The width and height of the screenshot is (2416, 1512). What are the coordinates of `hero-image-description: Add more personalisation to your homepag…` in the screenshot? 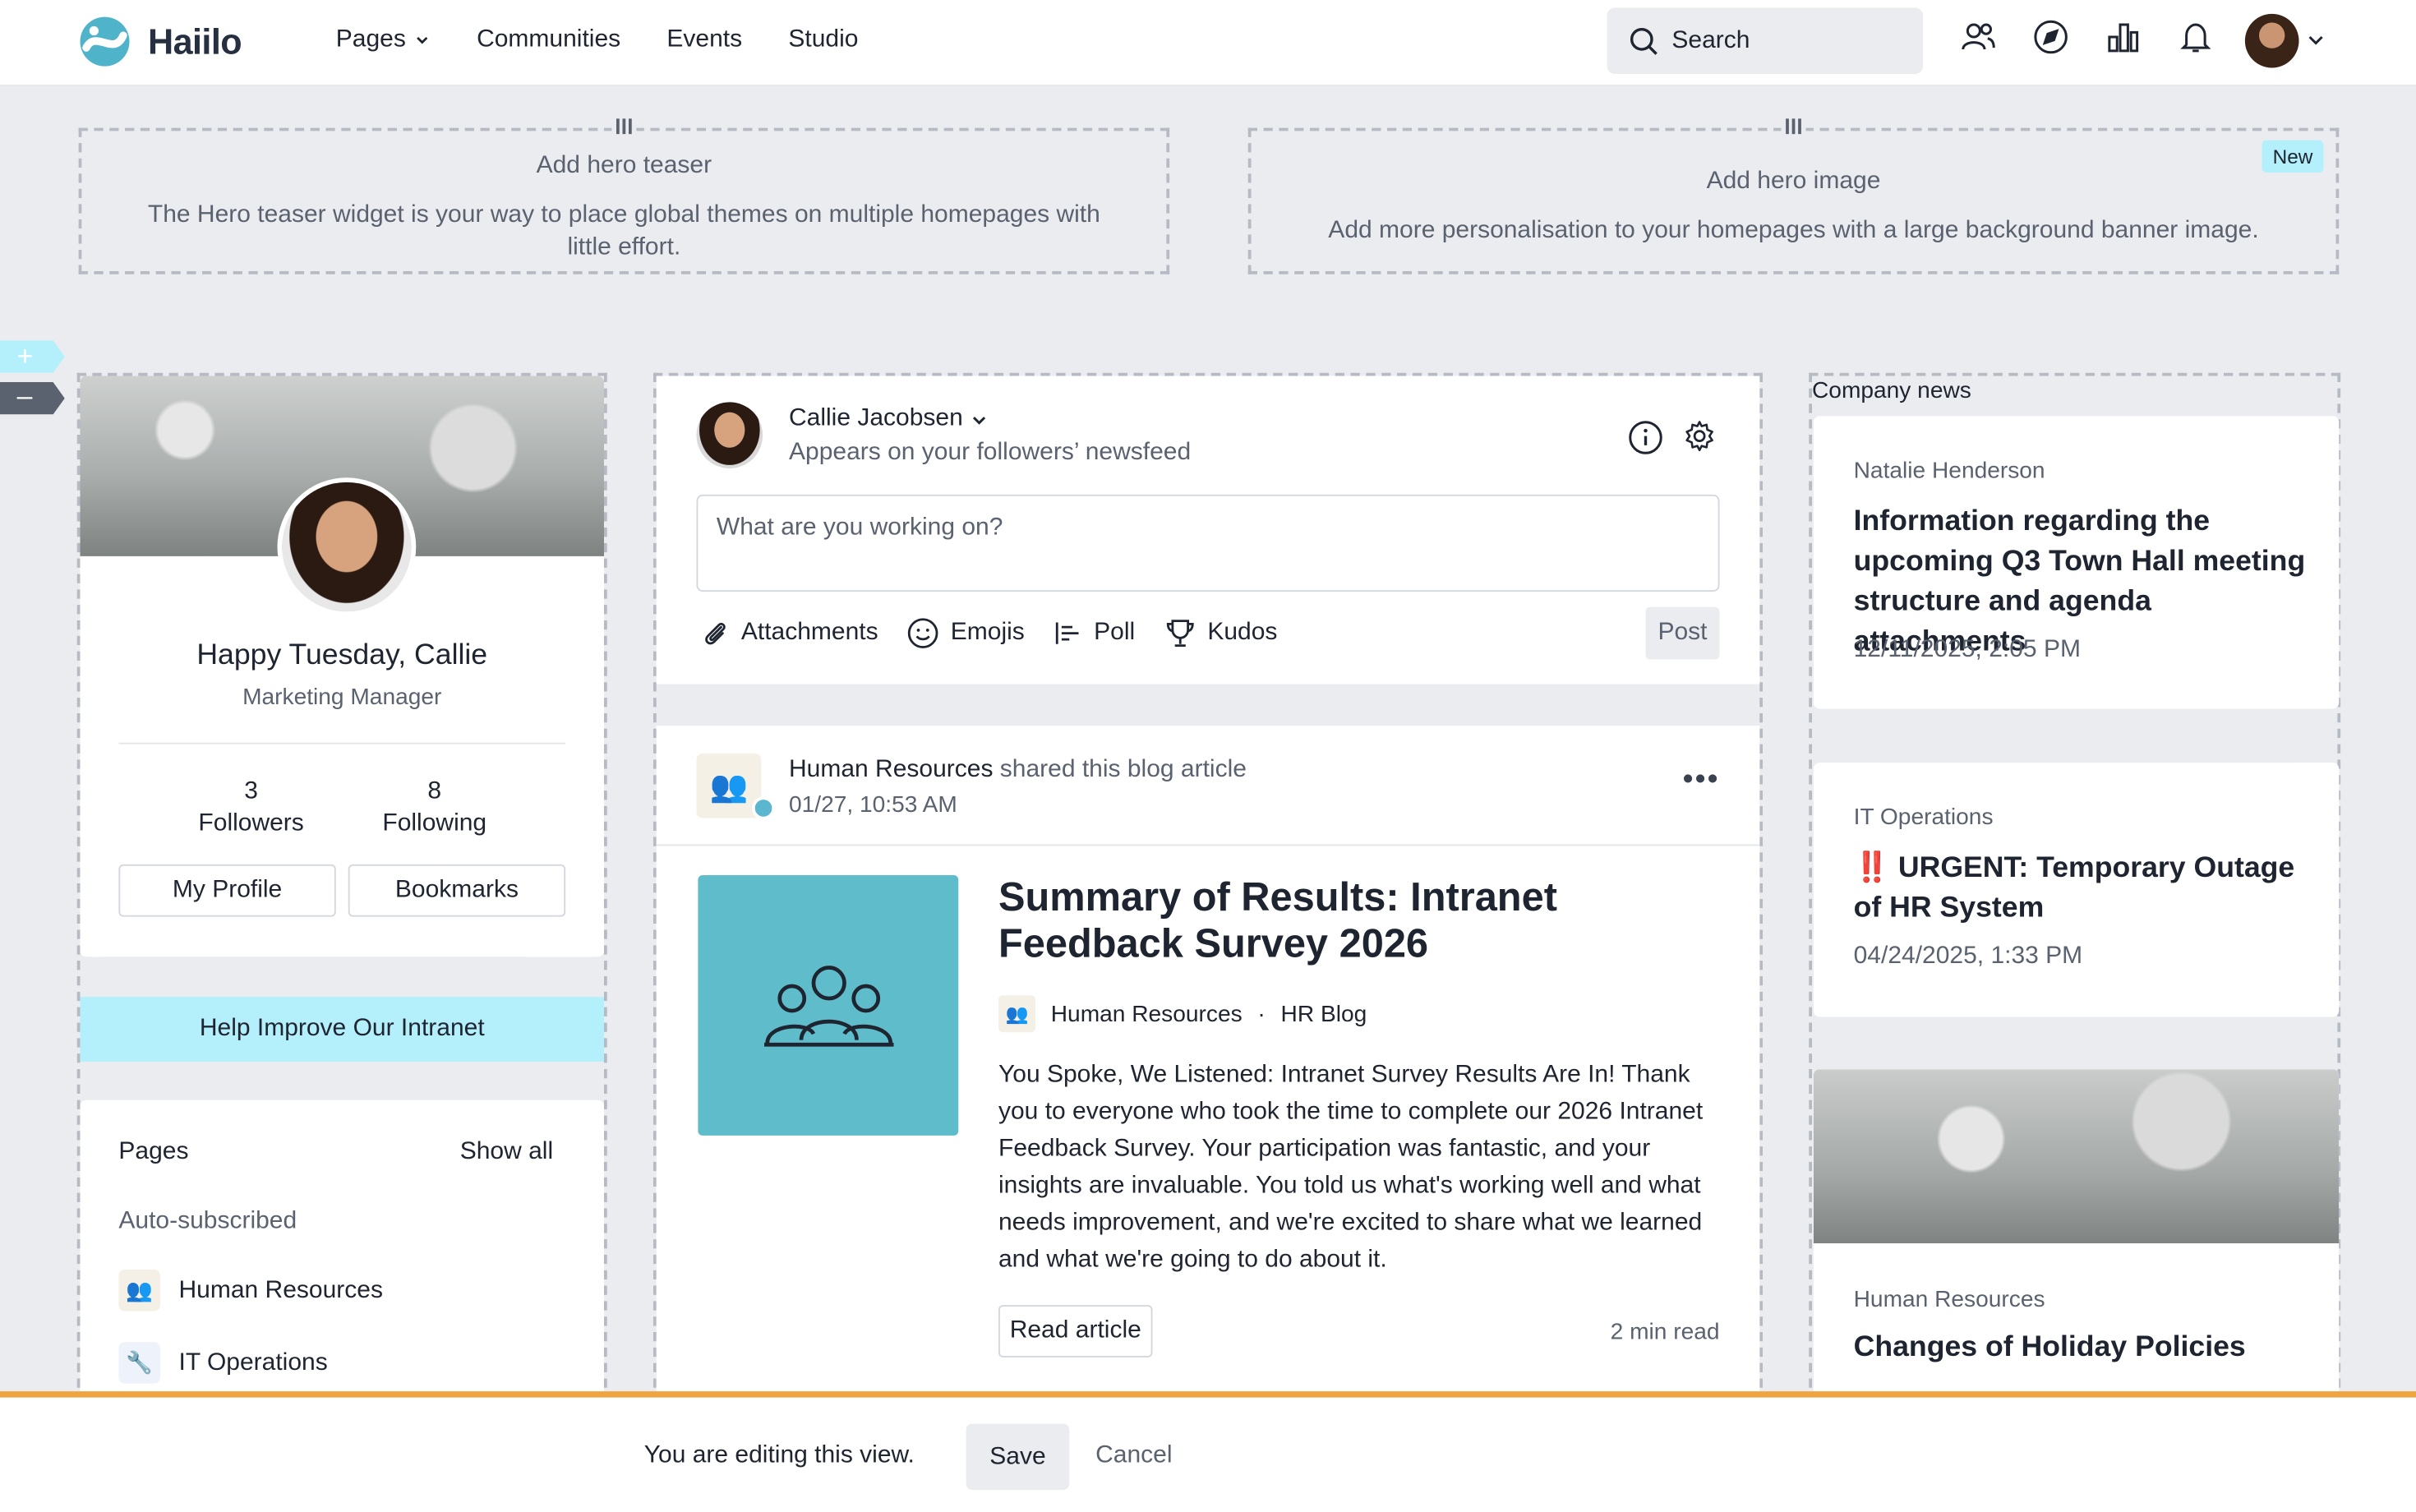 It's located at (1794, 231).